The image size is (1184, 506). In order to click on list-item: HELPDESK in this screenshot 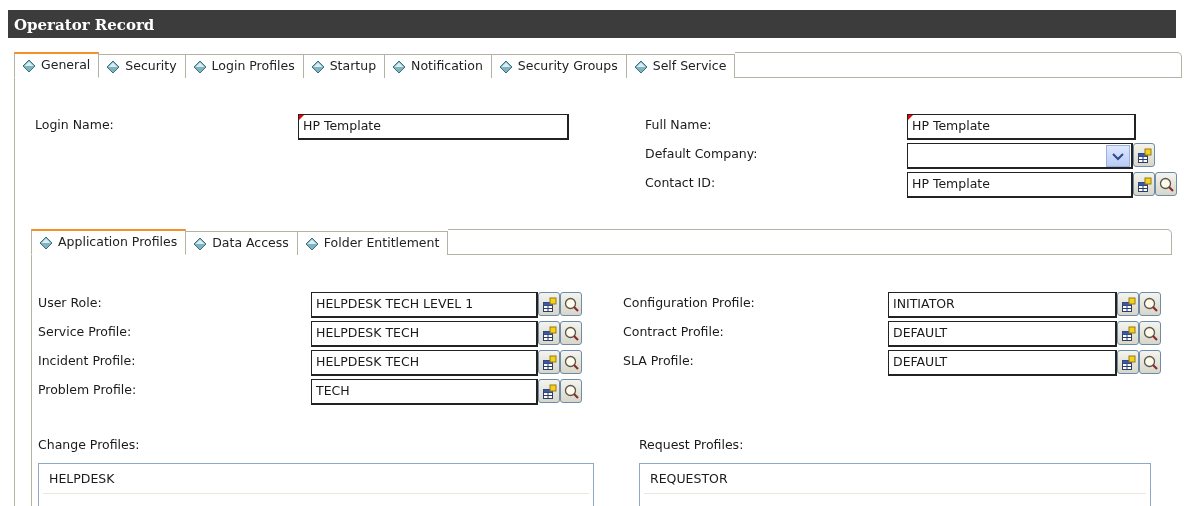, I will do `click(316, 479)`.